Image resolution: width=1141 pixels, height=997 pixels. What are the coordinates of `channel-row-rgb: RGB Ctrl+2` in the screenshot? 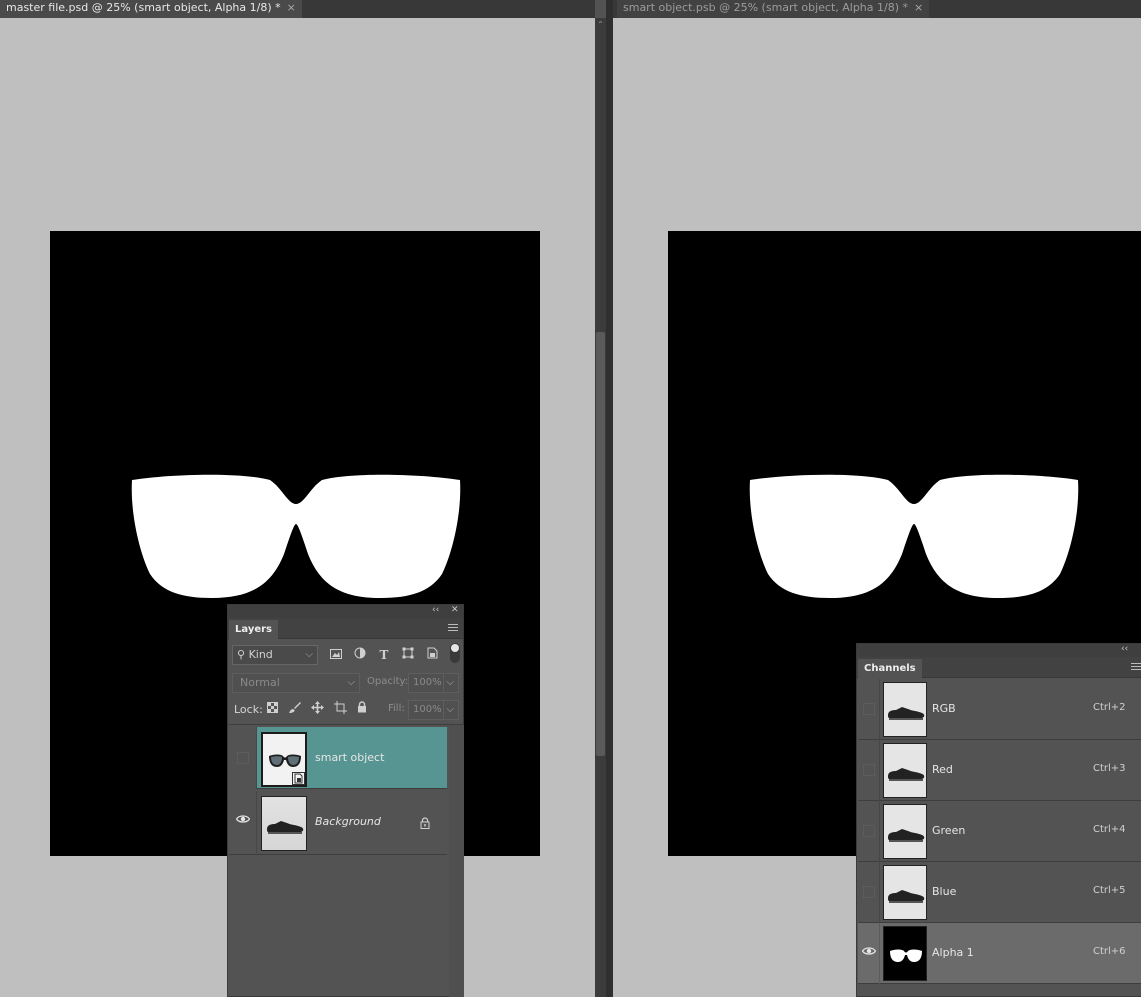 It's located at (999, 709).